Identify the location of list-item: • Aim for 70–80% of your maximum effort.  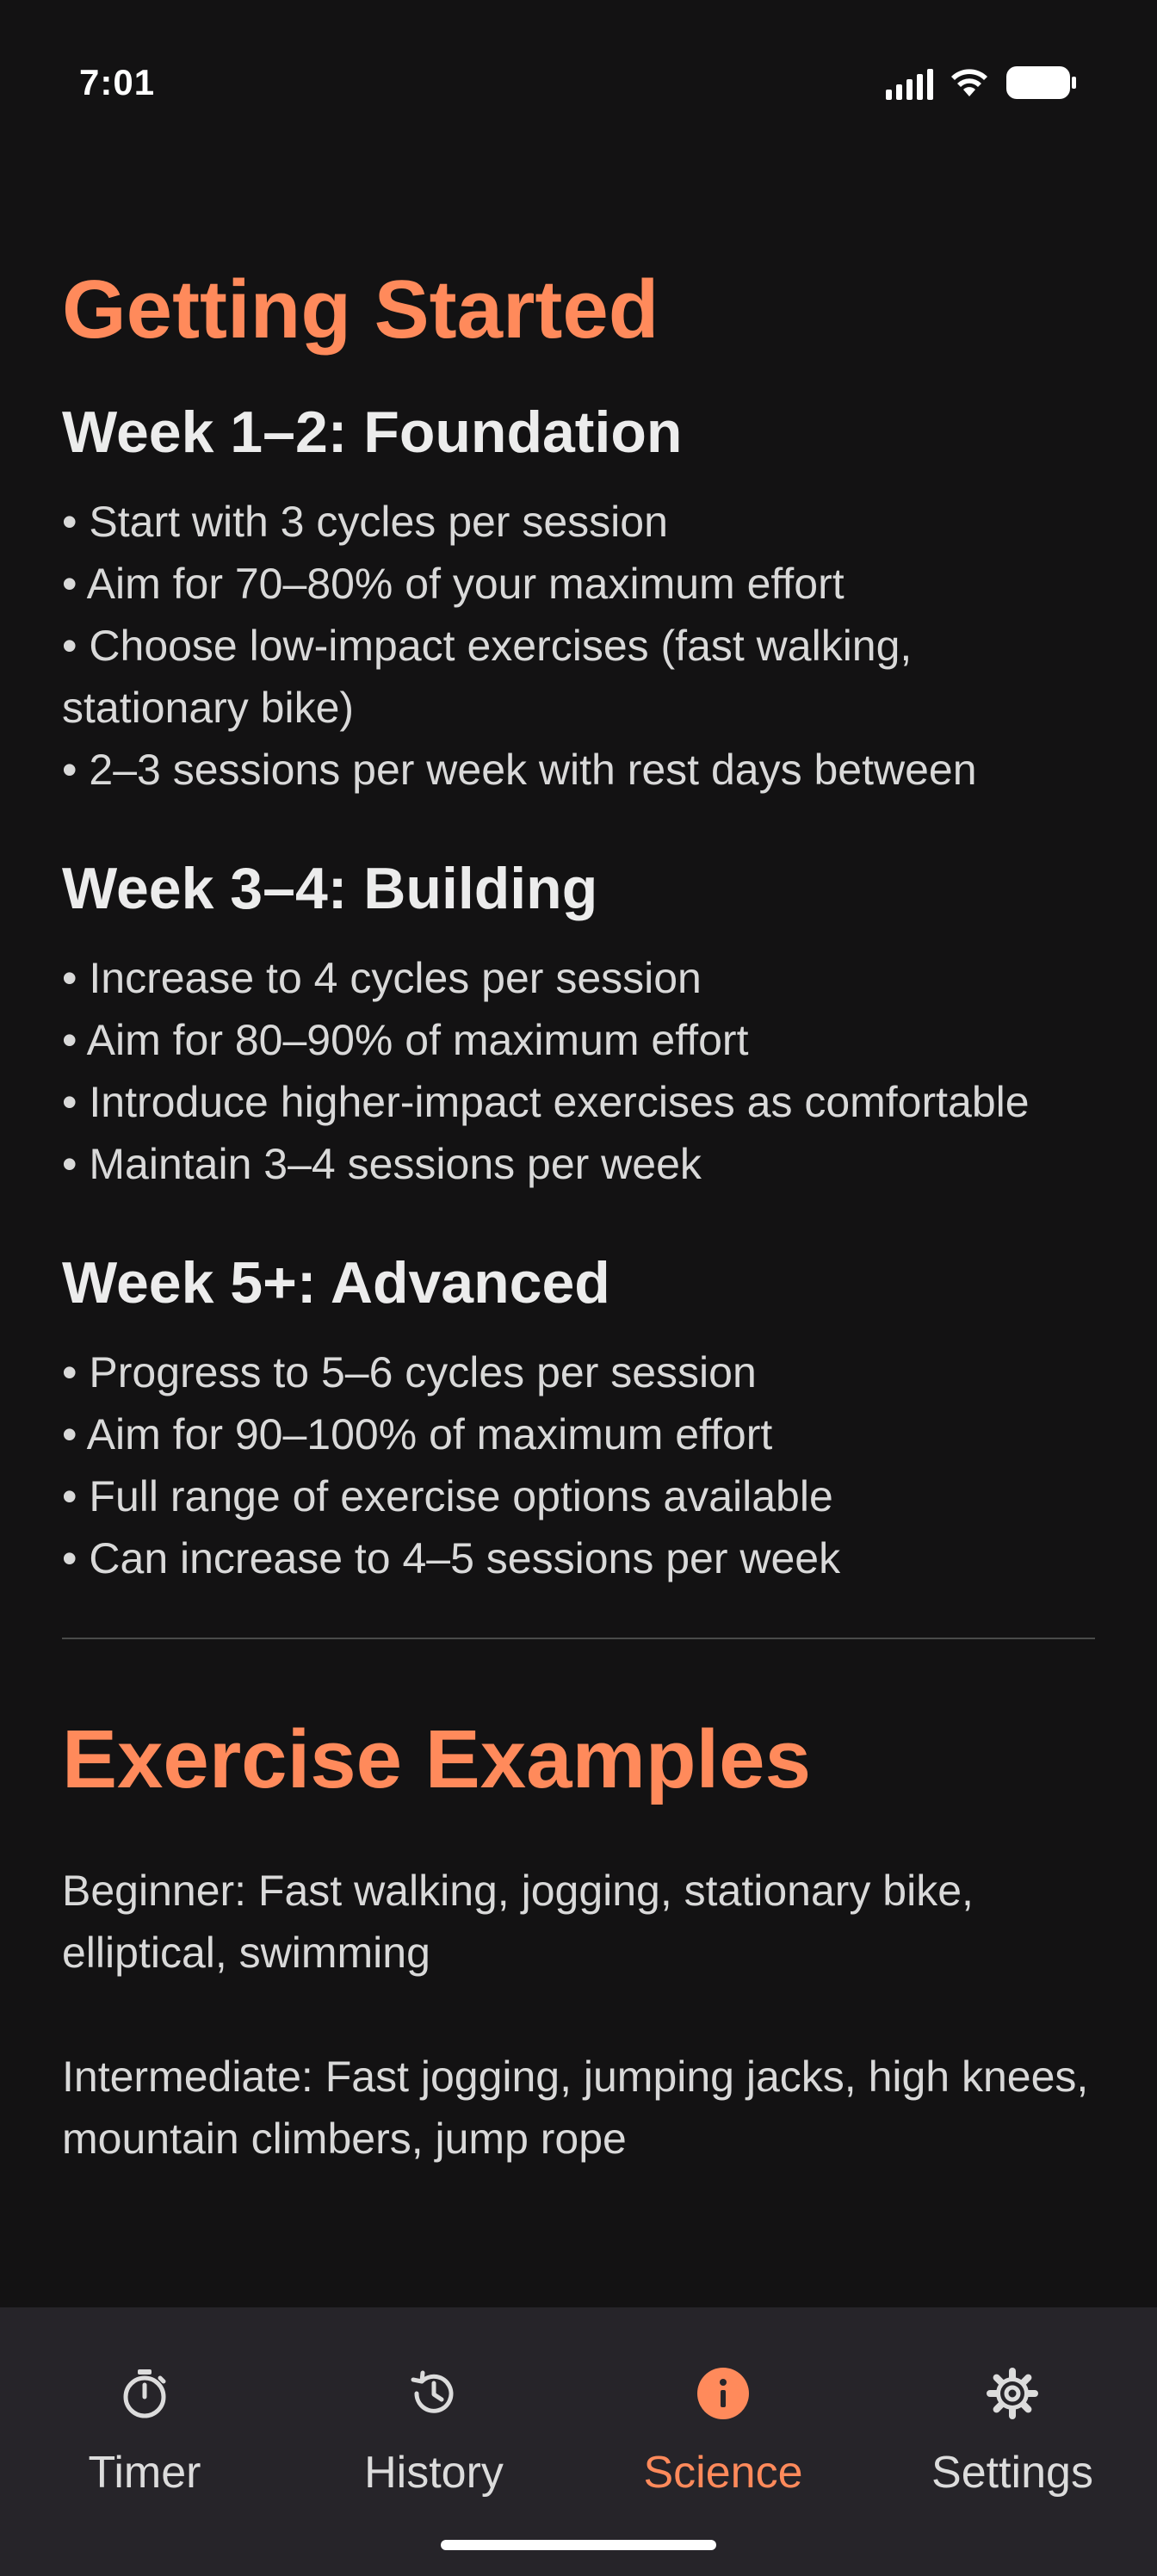
(454, 584).